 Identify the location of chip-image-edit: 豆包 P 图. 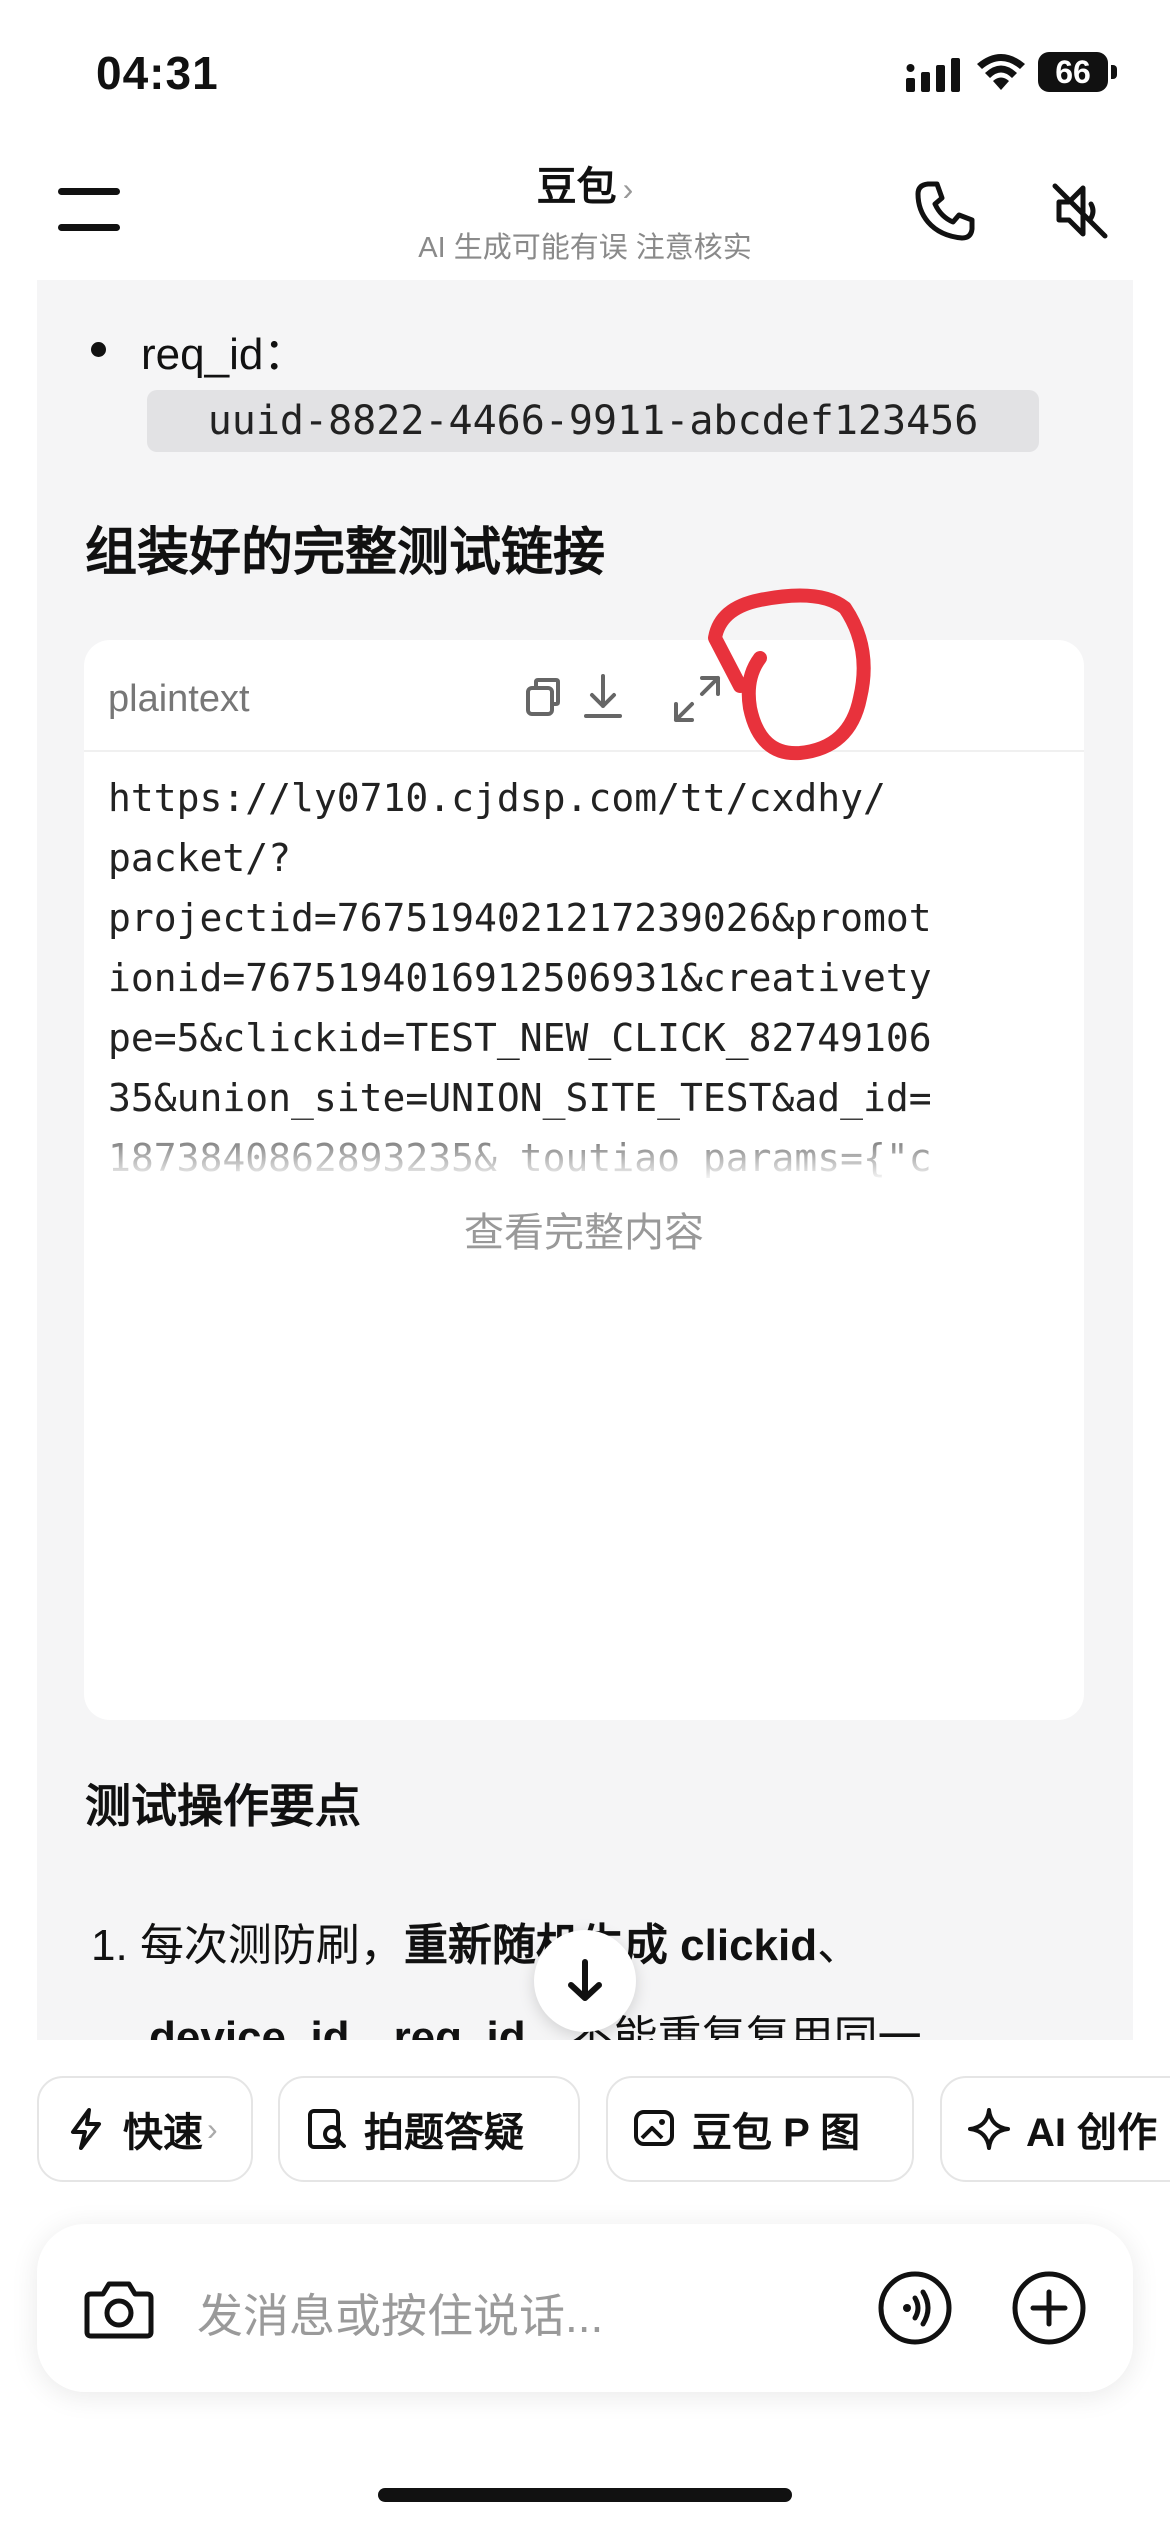
(760, 2129).